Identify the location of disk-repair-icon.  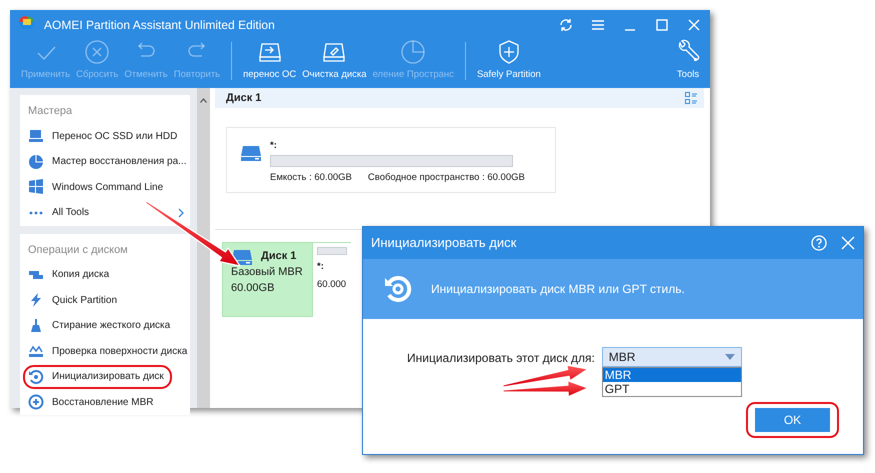
(36, 402).